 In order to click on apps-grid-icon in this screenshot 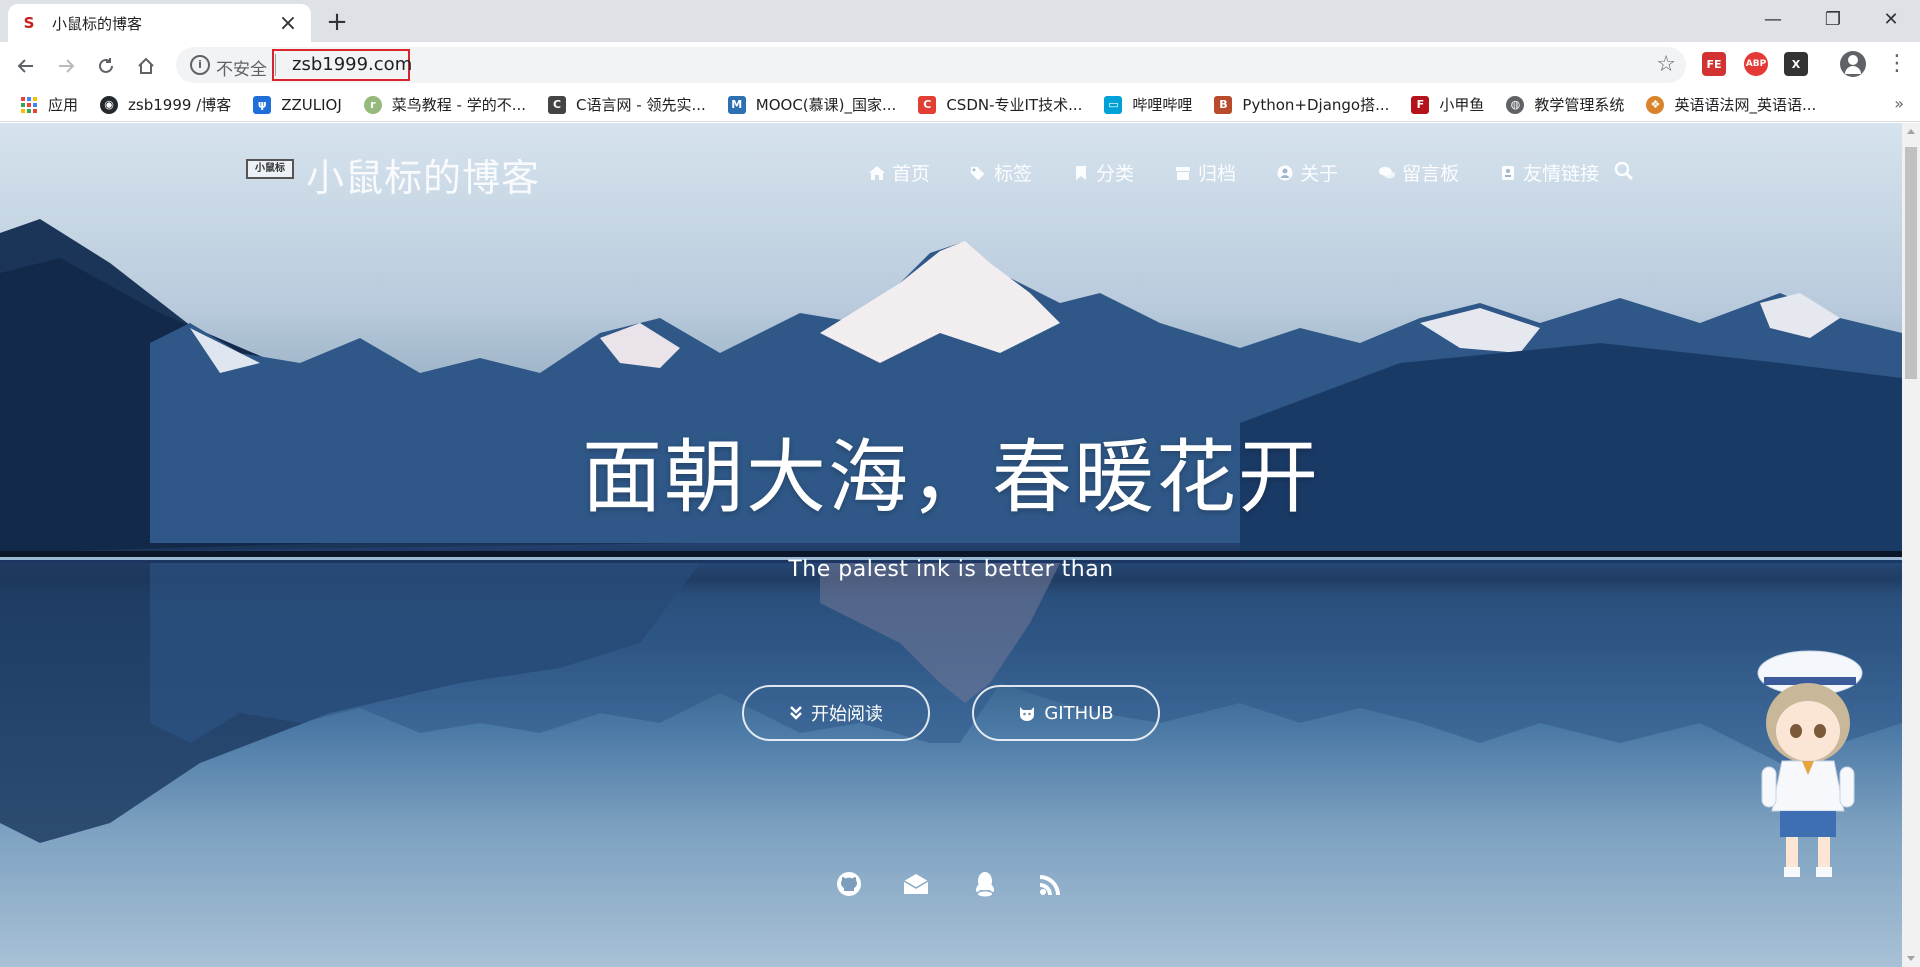, I will do `click(29, 105)`.